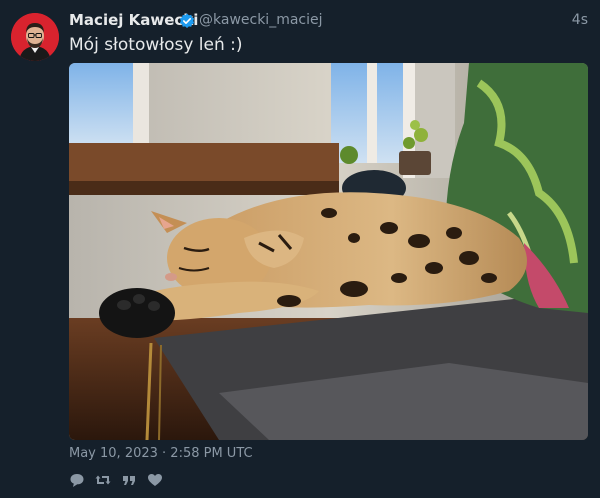  What do you see at coordinates (77, 480) in the screenshot?
I see `reply-icon` at bounding box center [77, 480].